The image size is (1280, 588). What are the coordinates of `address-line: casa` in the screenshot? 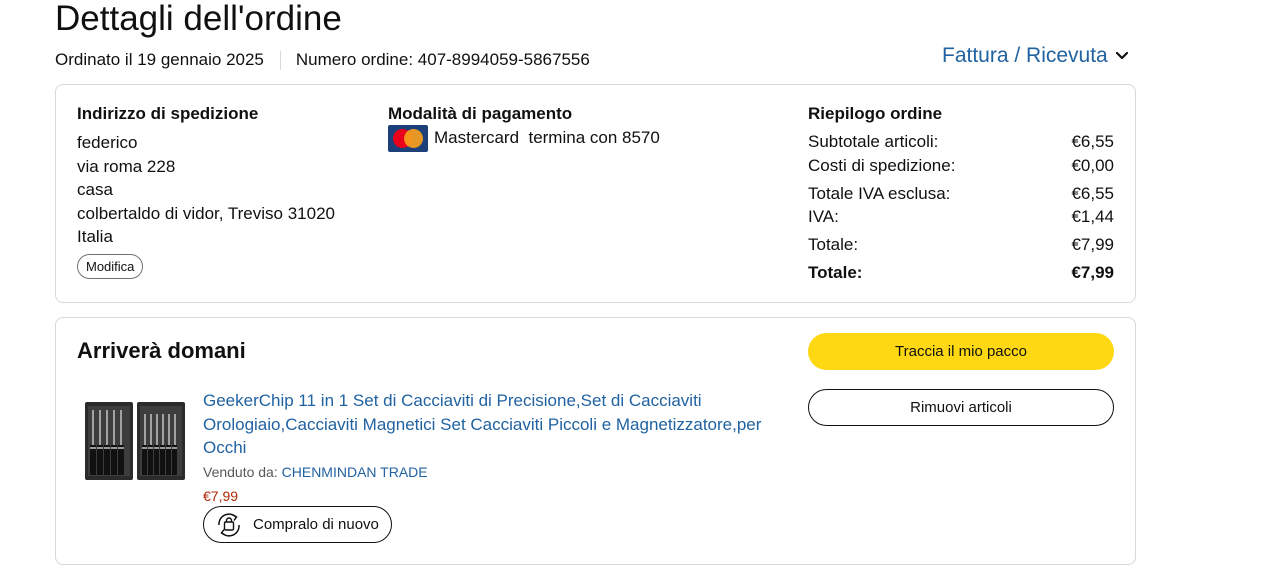 It's located at (95, 190).